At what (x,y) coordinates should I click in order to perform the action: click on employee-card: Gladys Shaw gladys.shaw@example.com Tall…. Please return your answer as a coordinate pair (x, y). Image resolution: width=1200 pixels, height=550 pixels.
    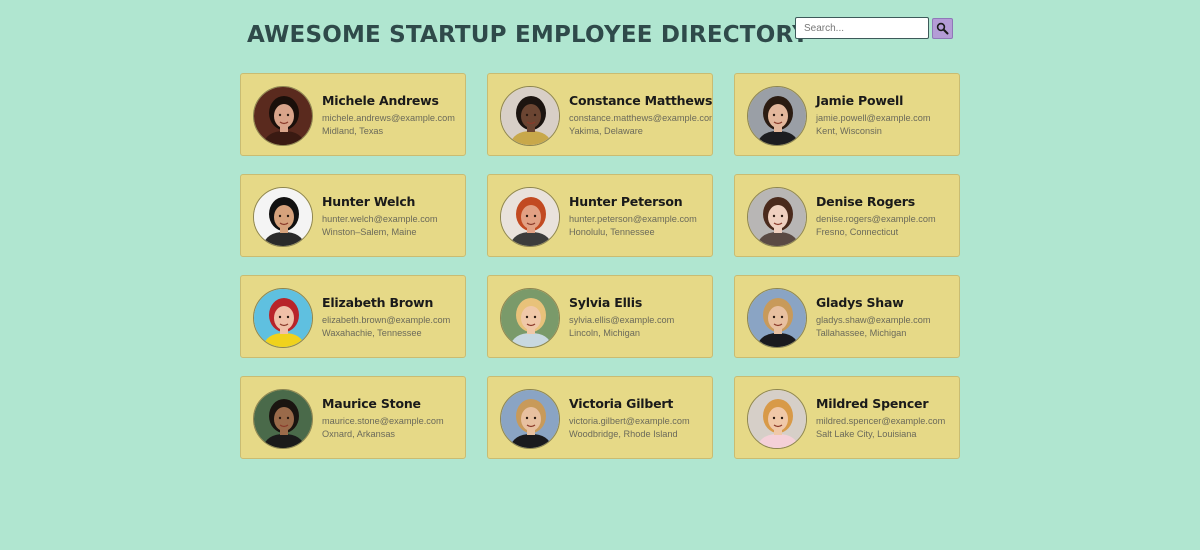
    Looking at the image, I should click on (847, 316).